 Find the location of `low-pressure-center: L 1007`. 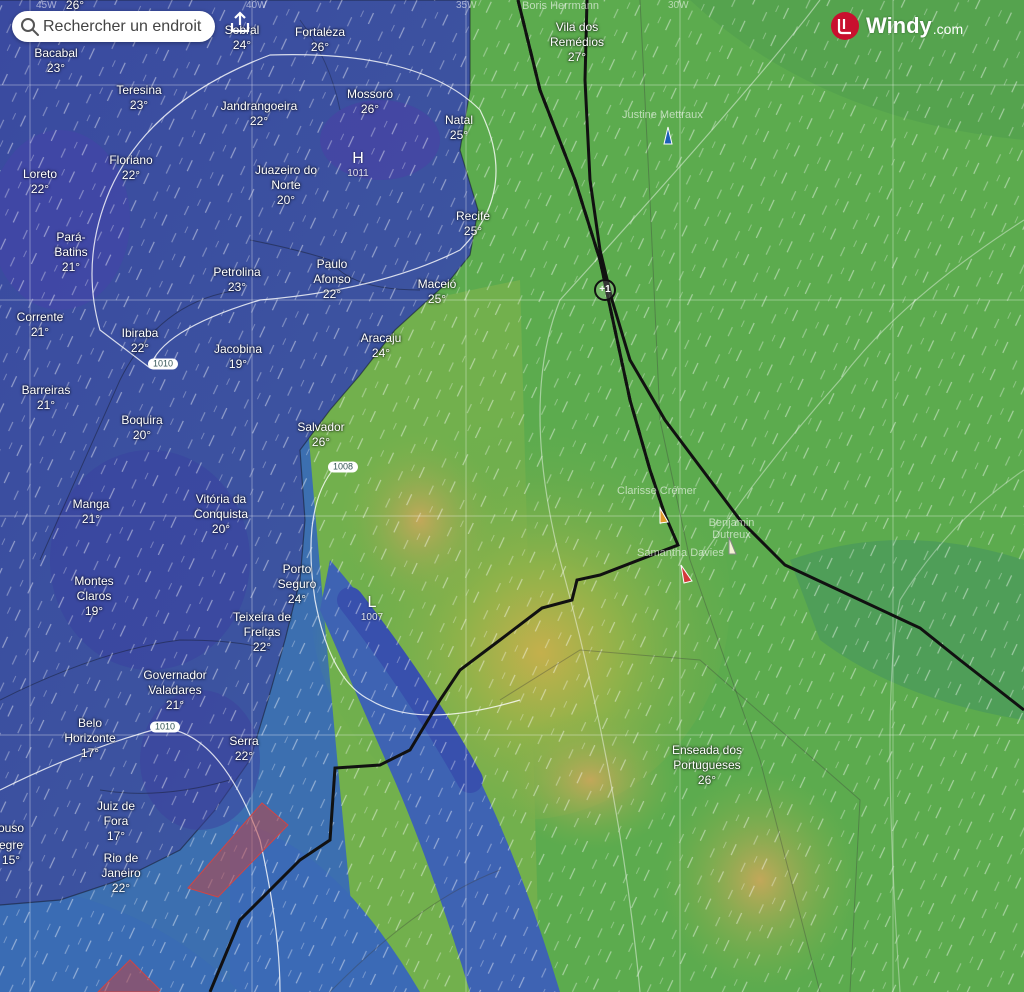

low-pressure-center: L 1007 is located at coordinates (372, 609).